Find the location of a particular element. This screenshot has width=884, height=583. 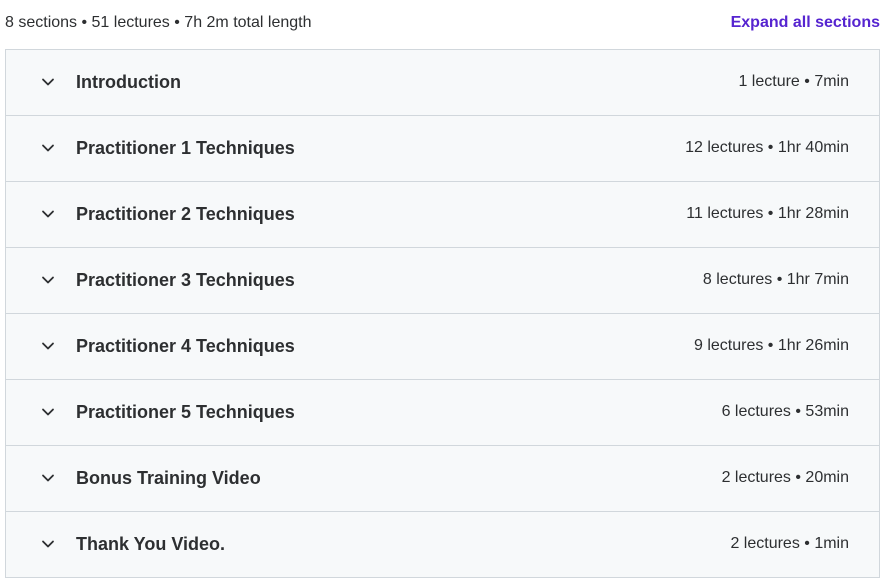

section-meta: 11 lectures • 1hr 28min is located at coordinates (767, 213).